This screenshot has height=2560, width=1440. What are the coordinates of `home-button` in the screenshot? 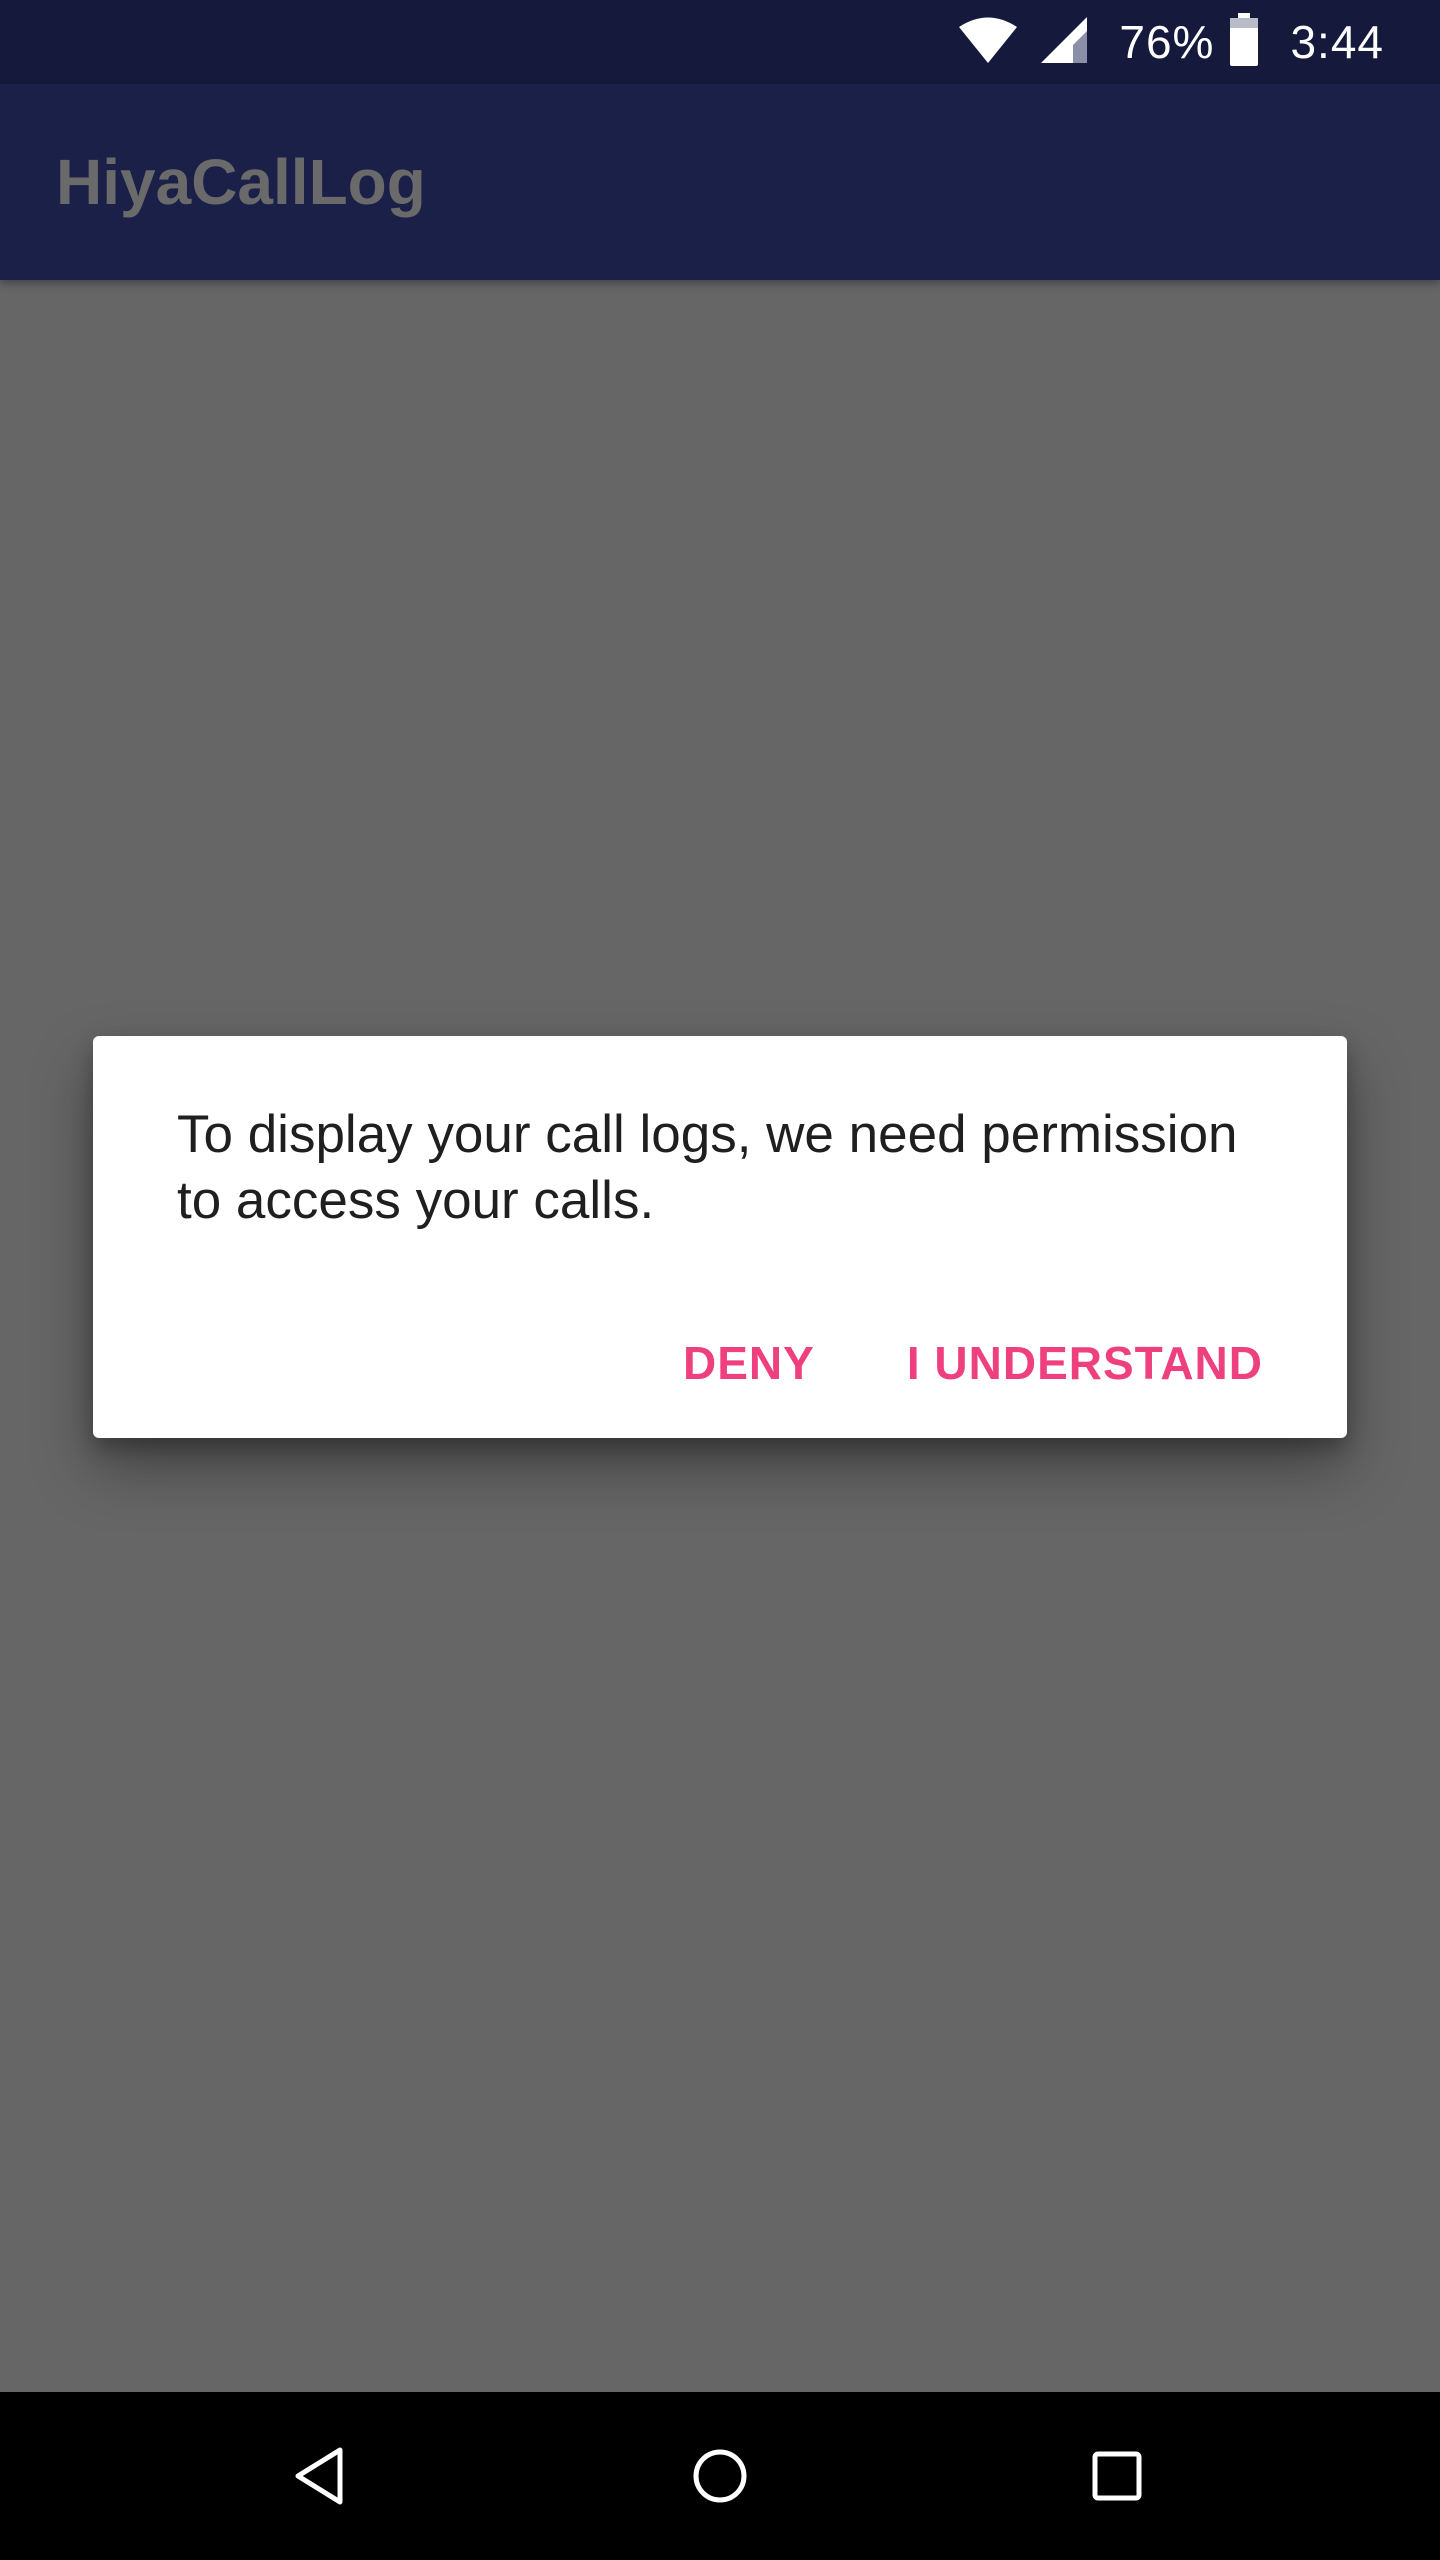 It's located at (720, 2476).